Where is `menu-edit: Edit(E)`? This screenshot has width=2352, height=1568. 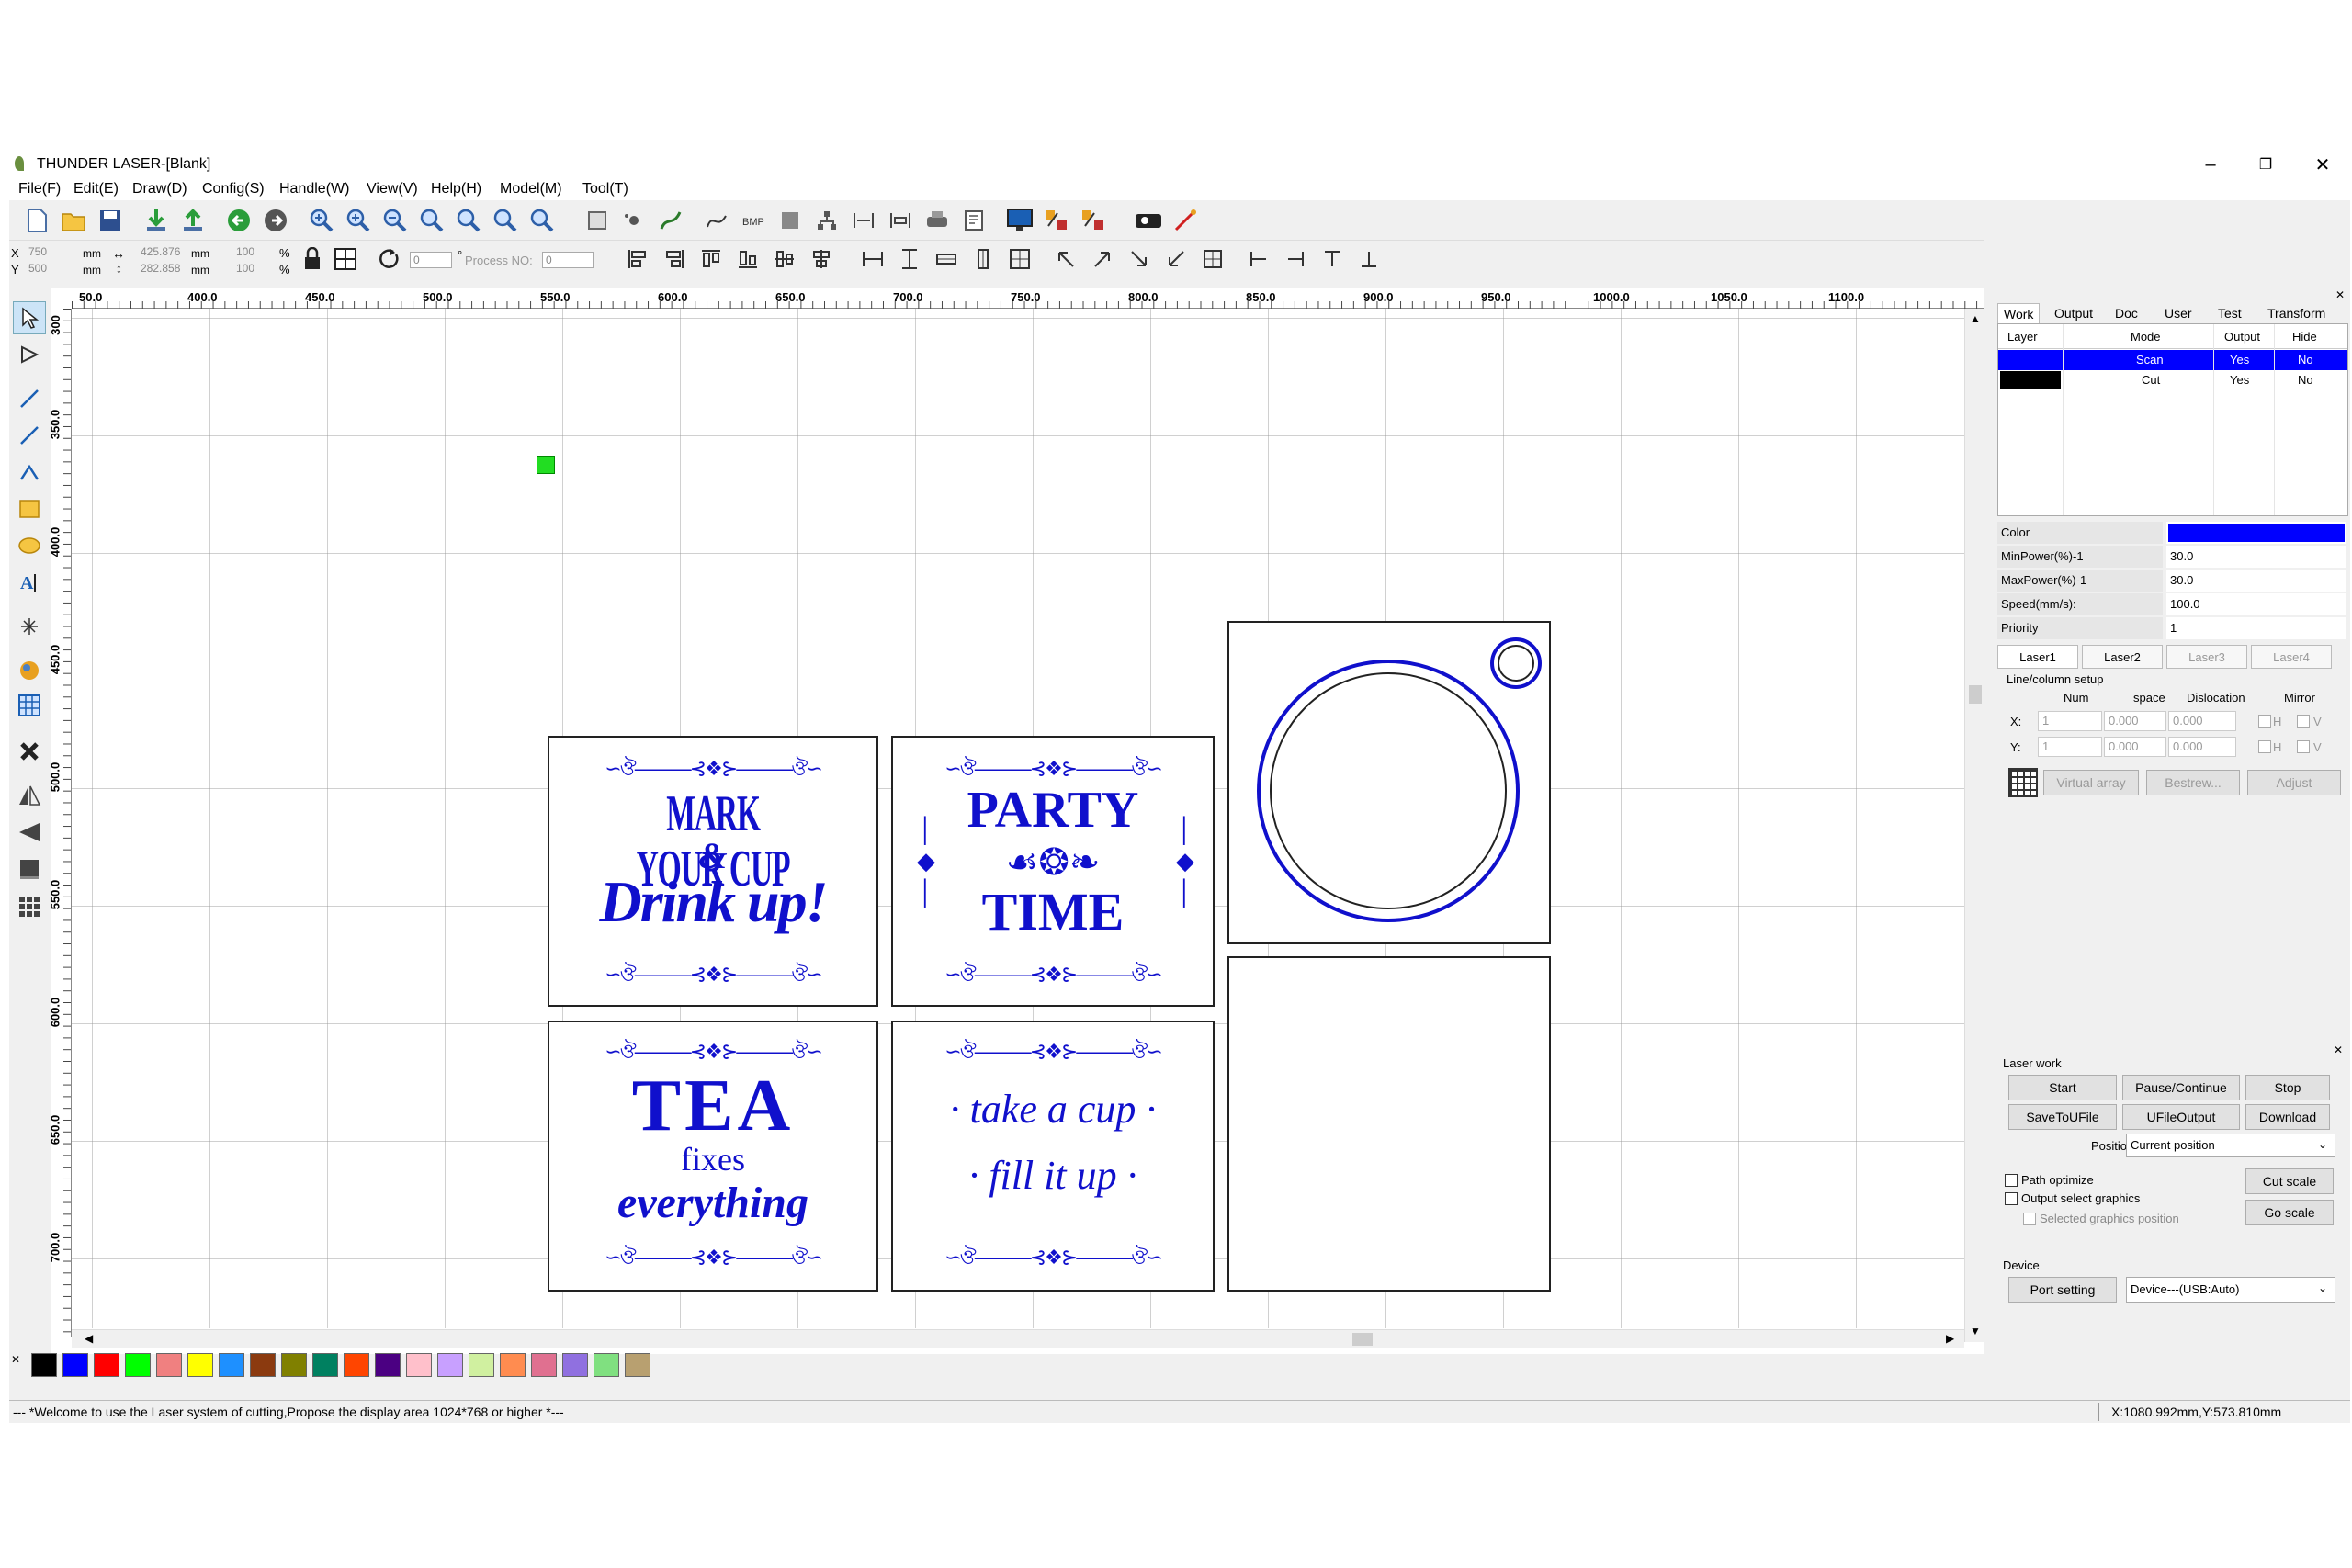
menu-edit: Edit(E) is located at coordinates (96, 189).